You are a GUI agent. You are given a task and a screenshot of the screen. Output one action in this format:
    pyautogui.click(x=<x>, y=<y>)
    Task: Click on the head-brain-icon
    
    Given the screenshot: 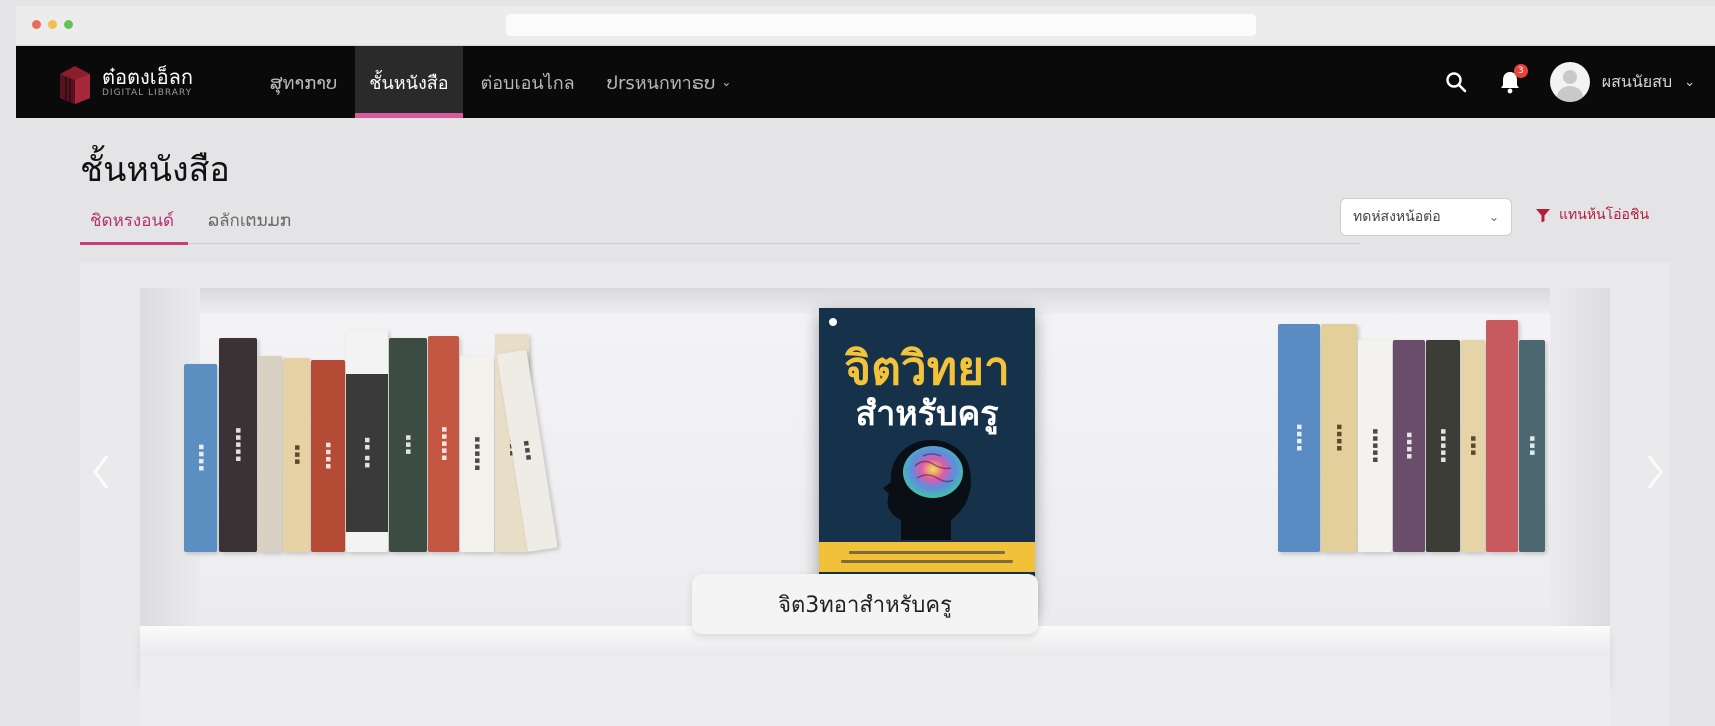 What is the action you would take?
    pyautogui.click(x=927, y=490)
    